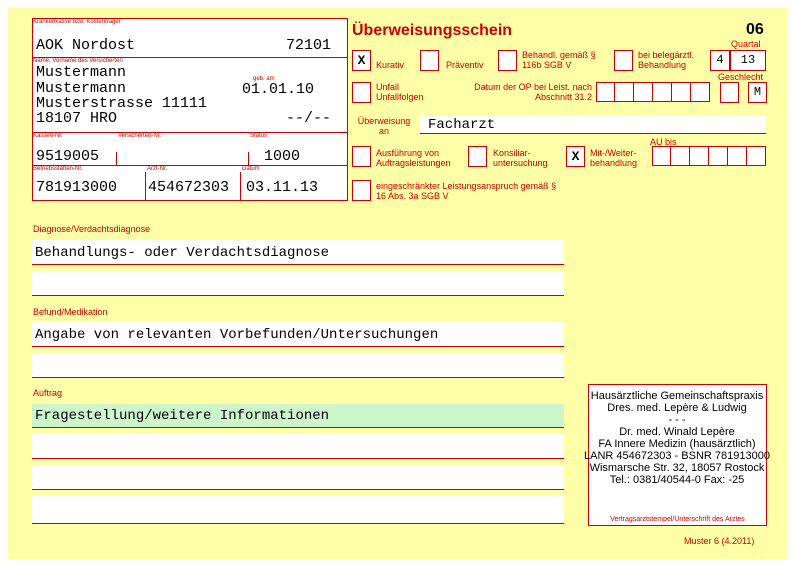  I want to click on op-date-cells, so click(653, 92).